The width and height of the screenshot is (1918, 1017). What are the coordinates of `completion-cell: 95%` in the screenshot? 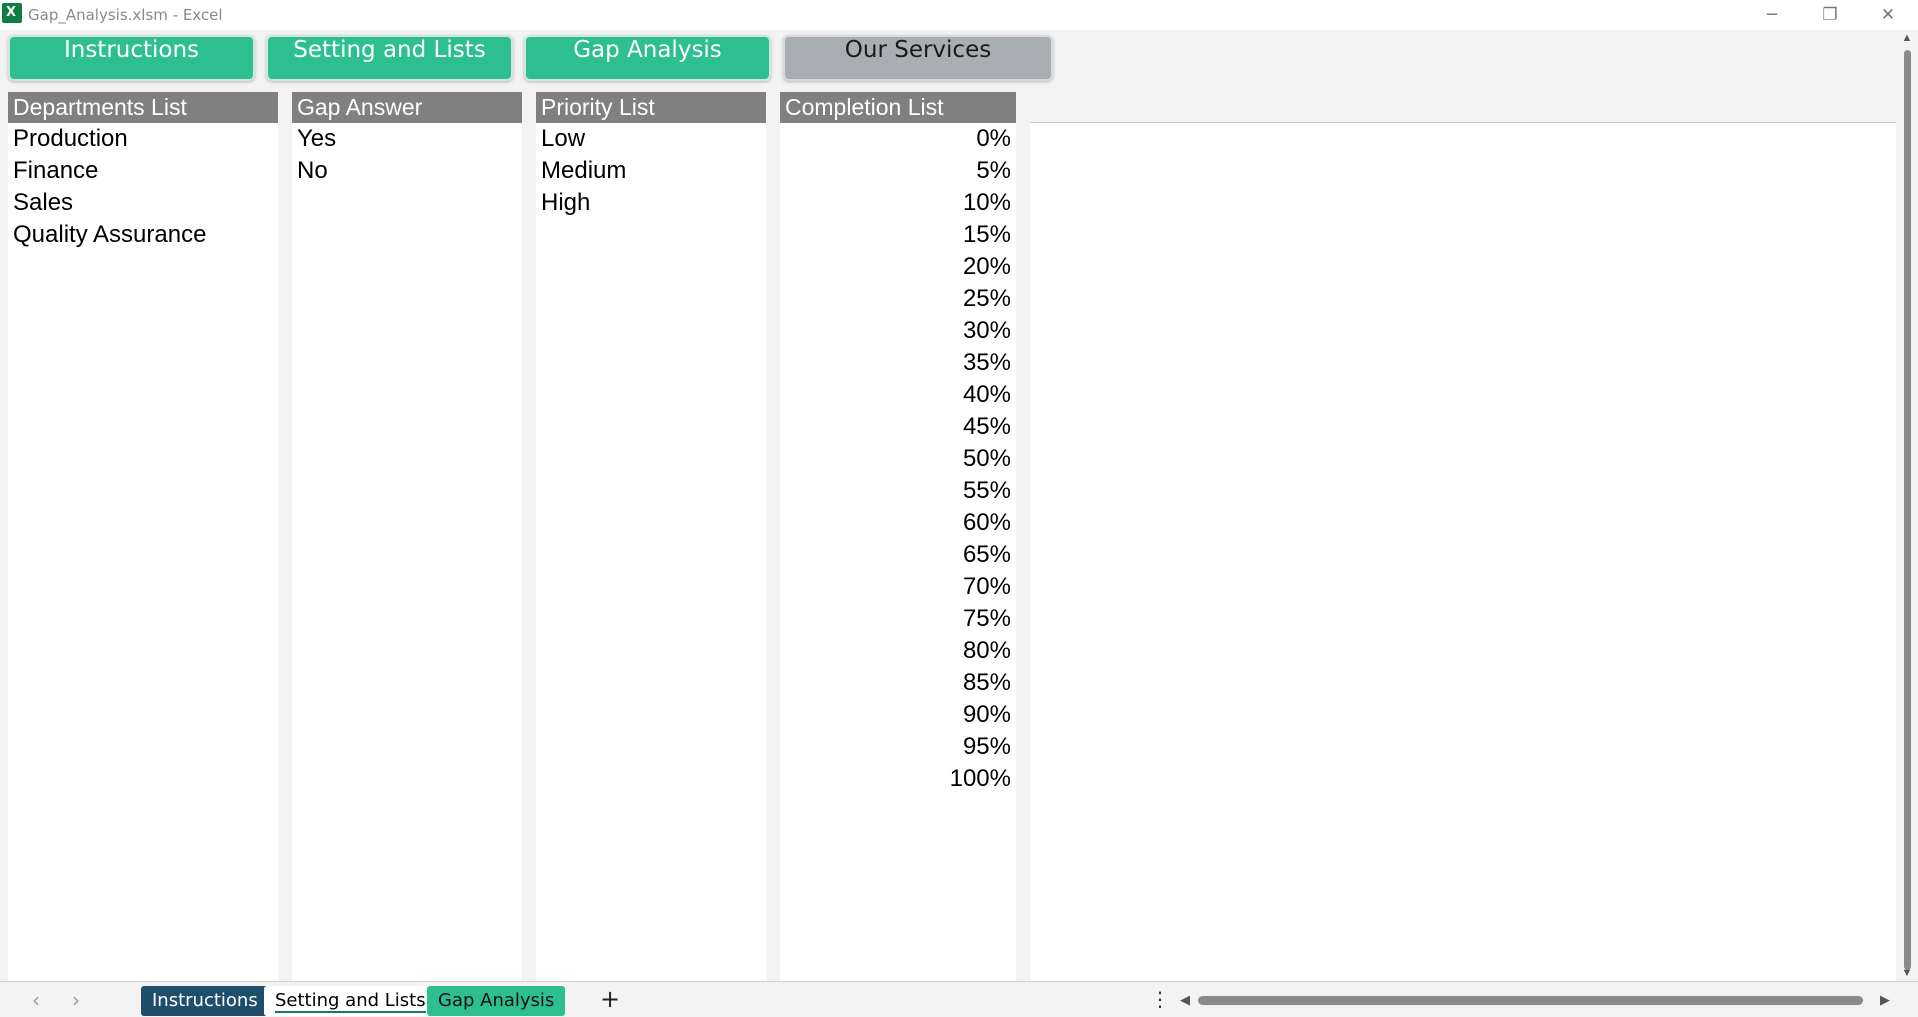 It's located at (898, 747).